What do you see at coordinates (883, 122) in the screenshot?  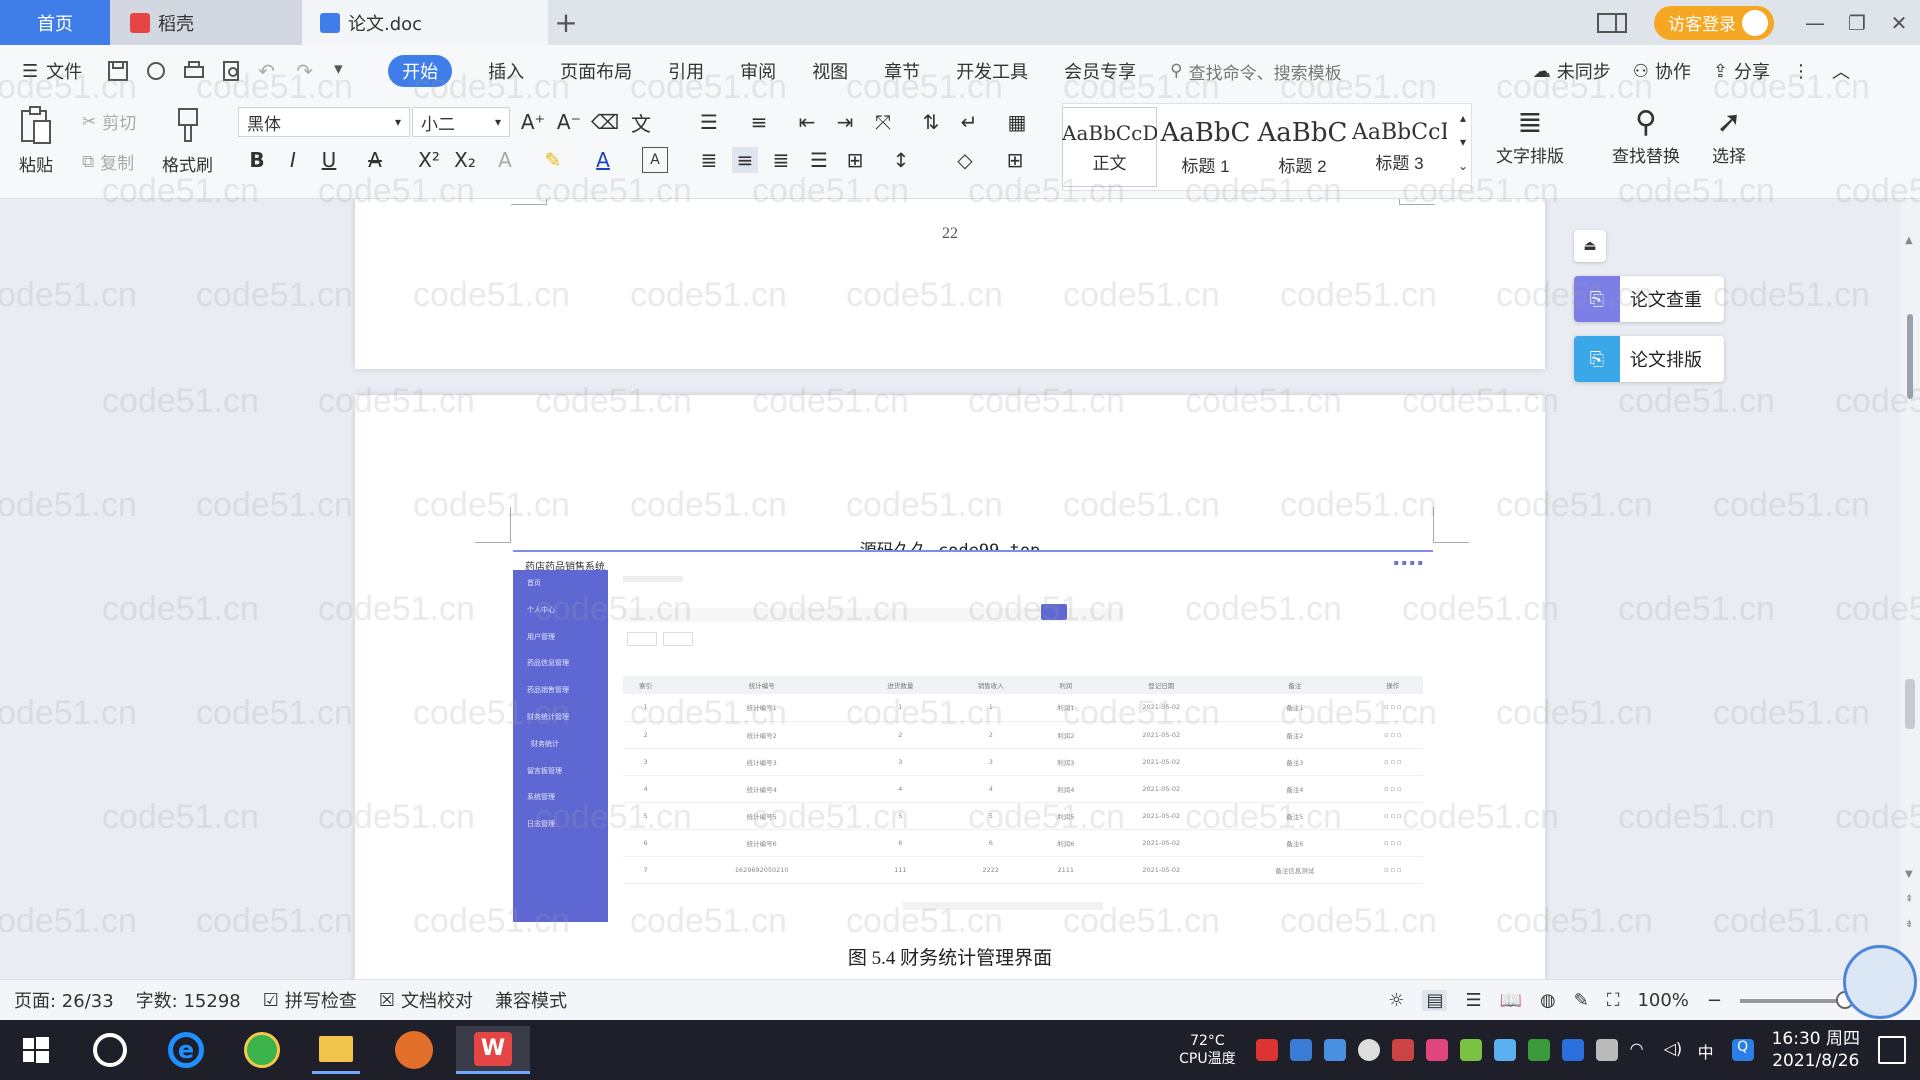 I see `chinese-layout-icon: ⤧` at bounding box center [883, 122].